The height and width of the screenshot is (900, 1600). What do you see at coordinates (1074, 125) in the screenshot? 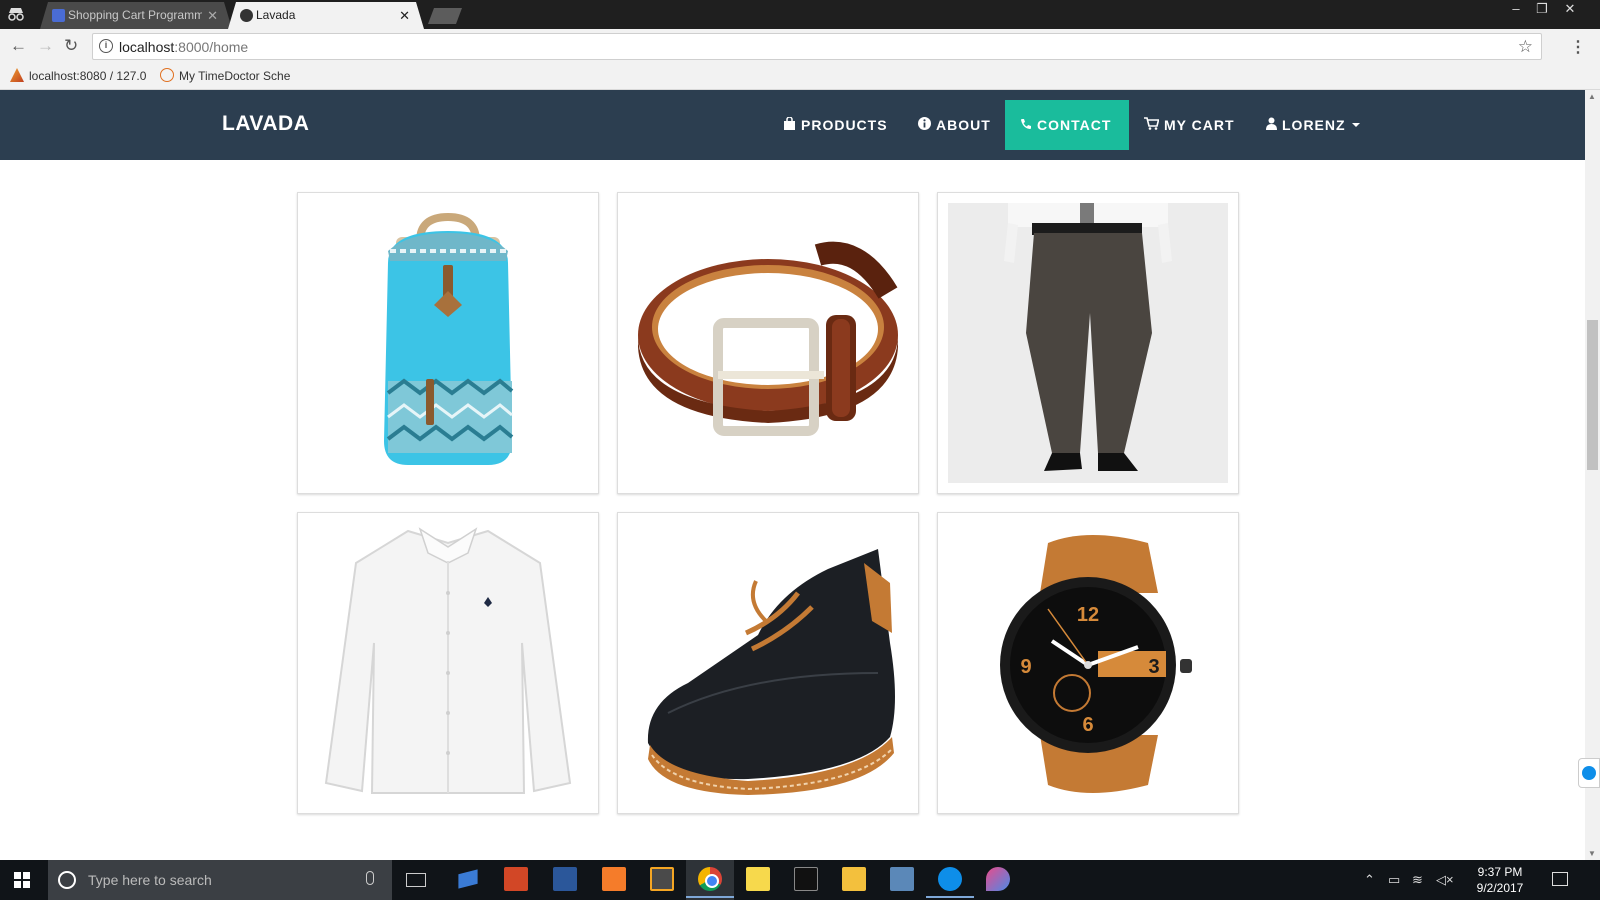
I see `nav-label: CONTACT` at bounding box center [1074, 125].